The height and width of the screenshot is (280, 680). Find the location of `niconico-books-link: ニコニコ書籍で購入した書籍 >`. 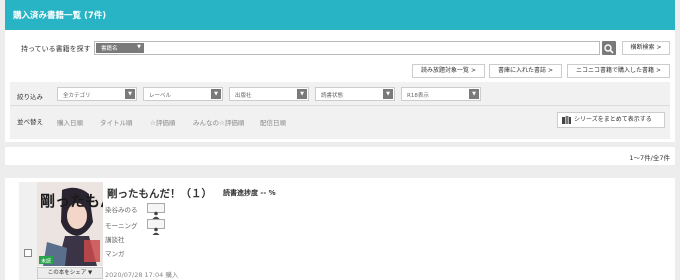

niconico-books-link: ニコニコ書籍で購入した書籍 > is located at coordinates (618, 71).